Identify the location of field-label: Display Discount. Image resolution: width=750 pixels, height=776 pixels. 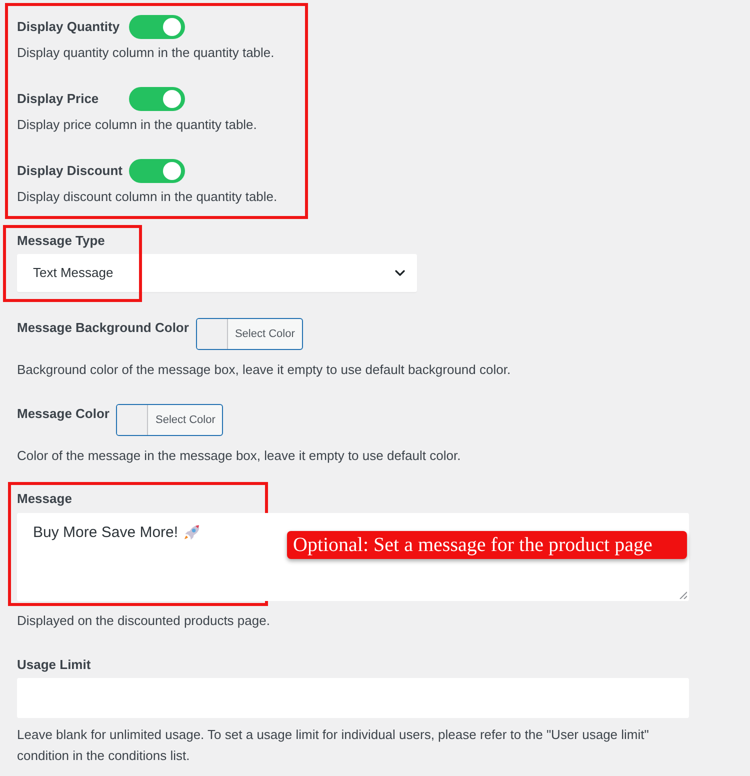
(69, 171).